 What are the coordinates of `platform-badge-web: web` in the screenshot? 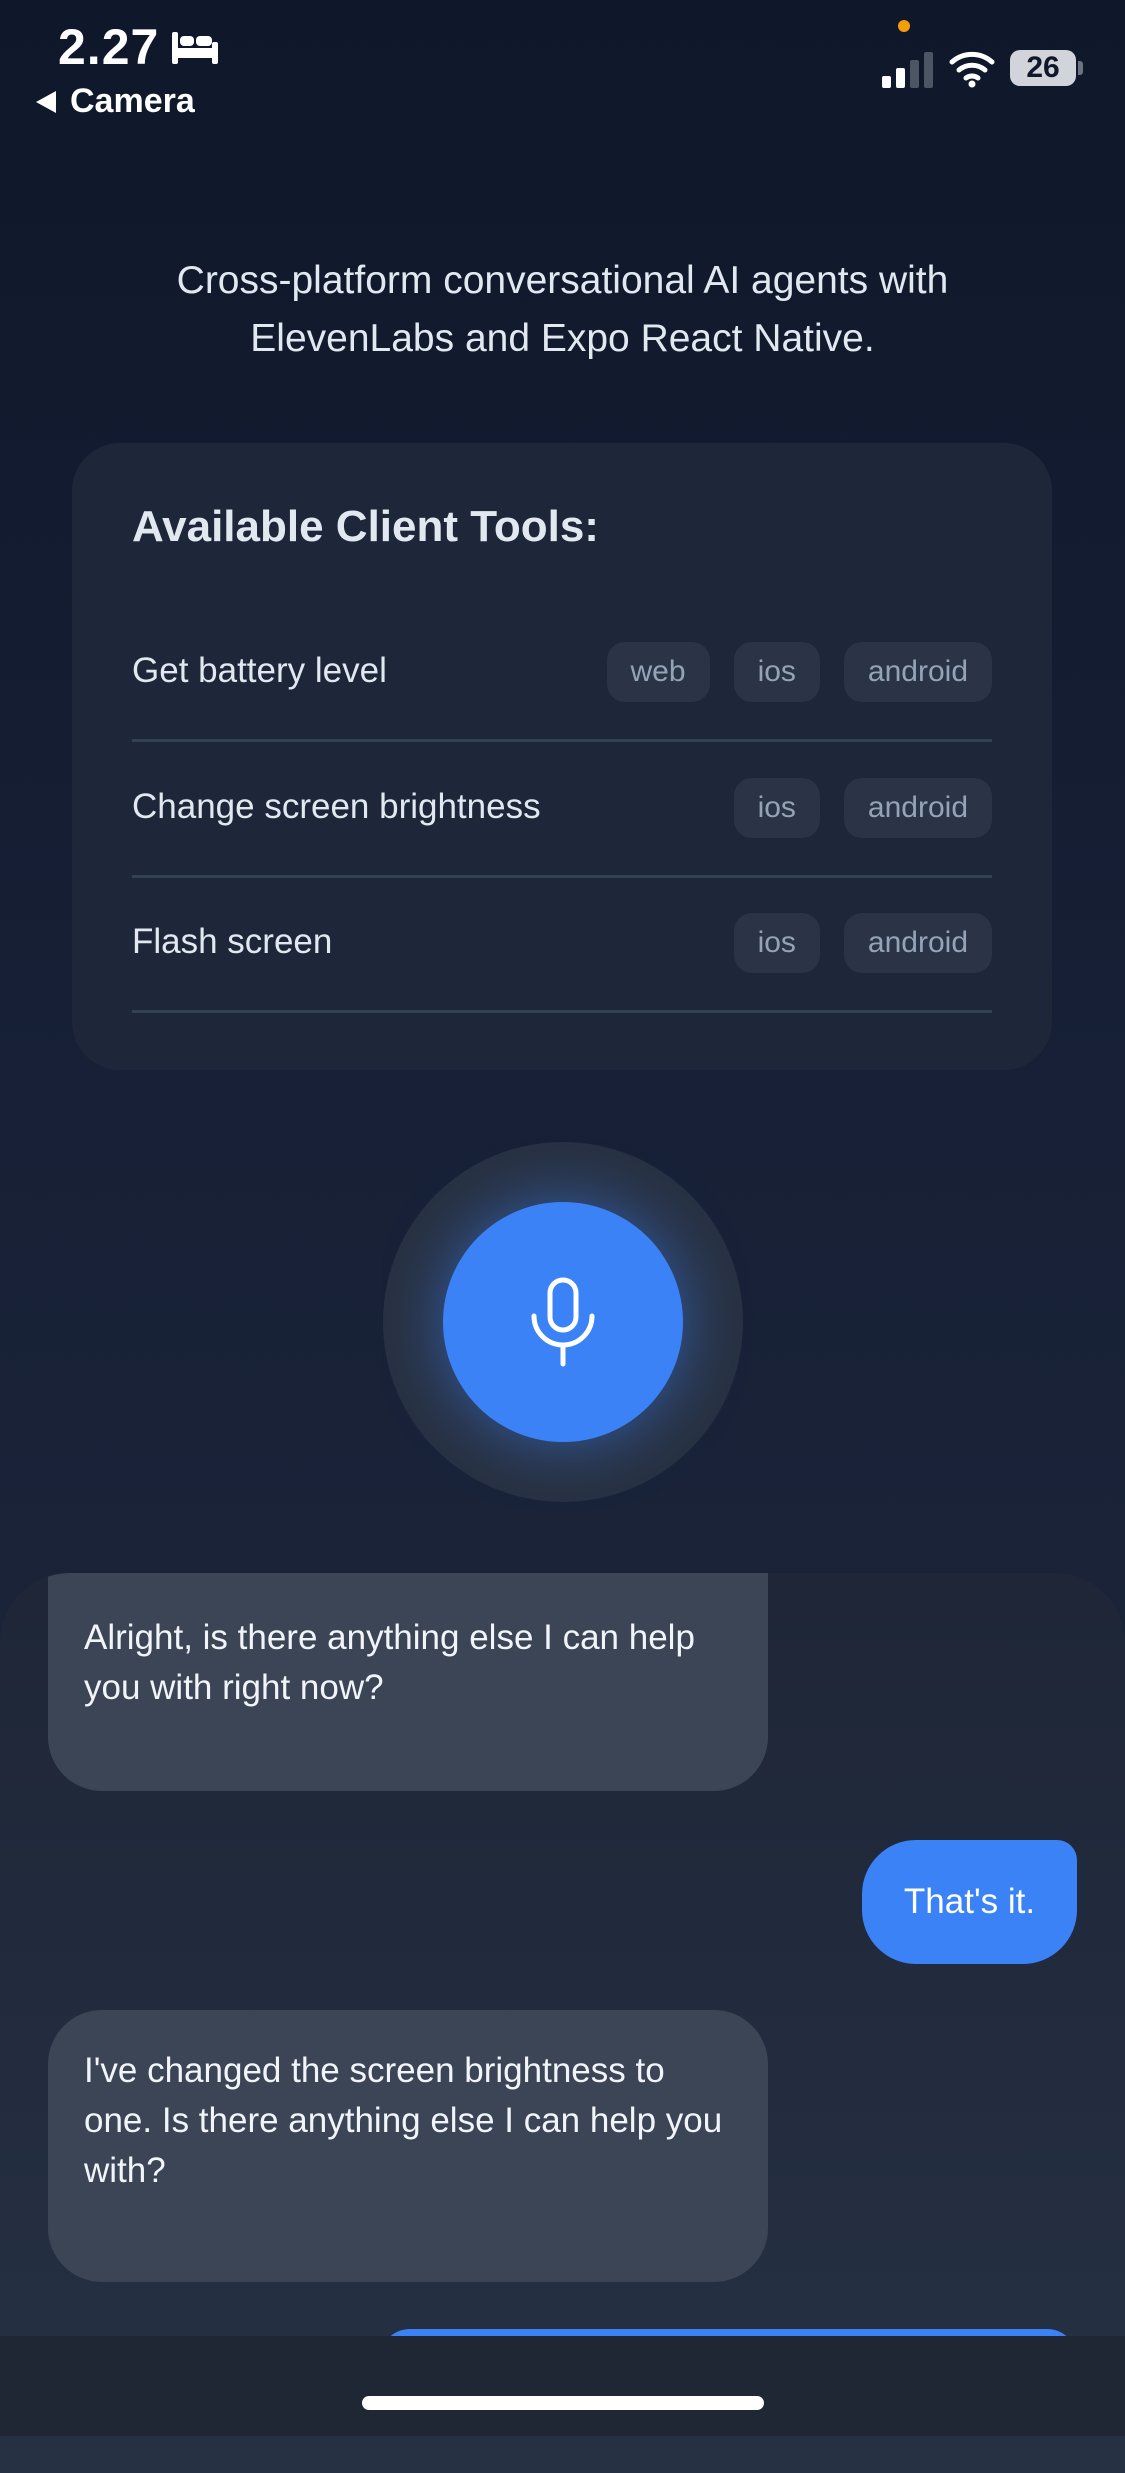 It's located at (658, 672).